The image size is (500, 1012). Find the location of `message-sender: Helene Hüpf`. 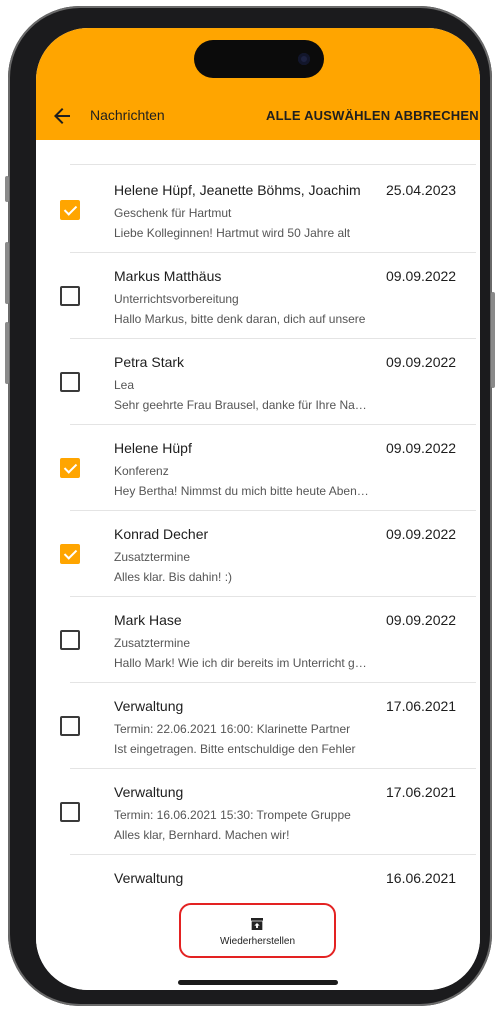

message-sender: Helene Hüpf is located at coordinates (153, 448).